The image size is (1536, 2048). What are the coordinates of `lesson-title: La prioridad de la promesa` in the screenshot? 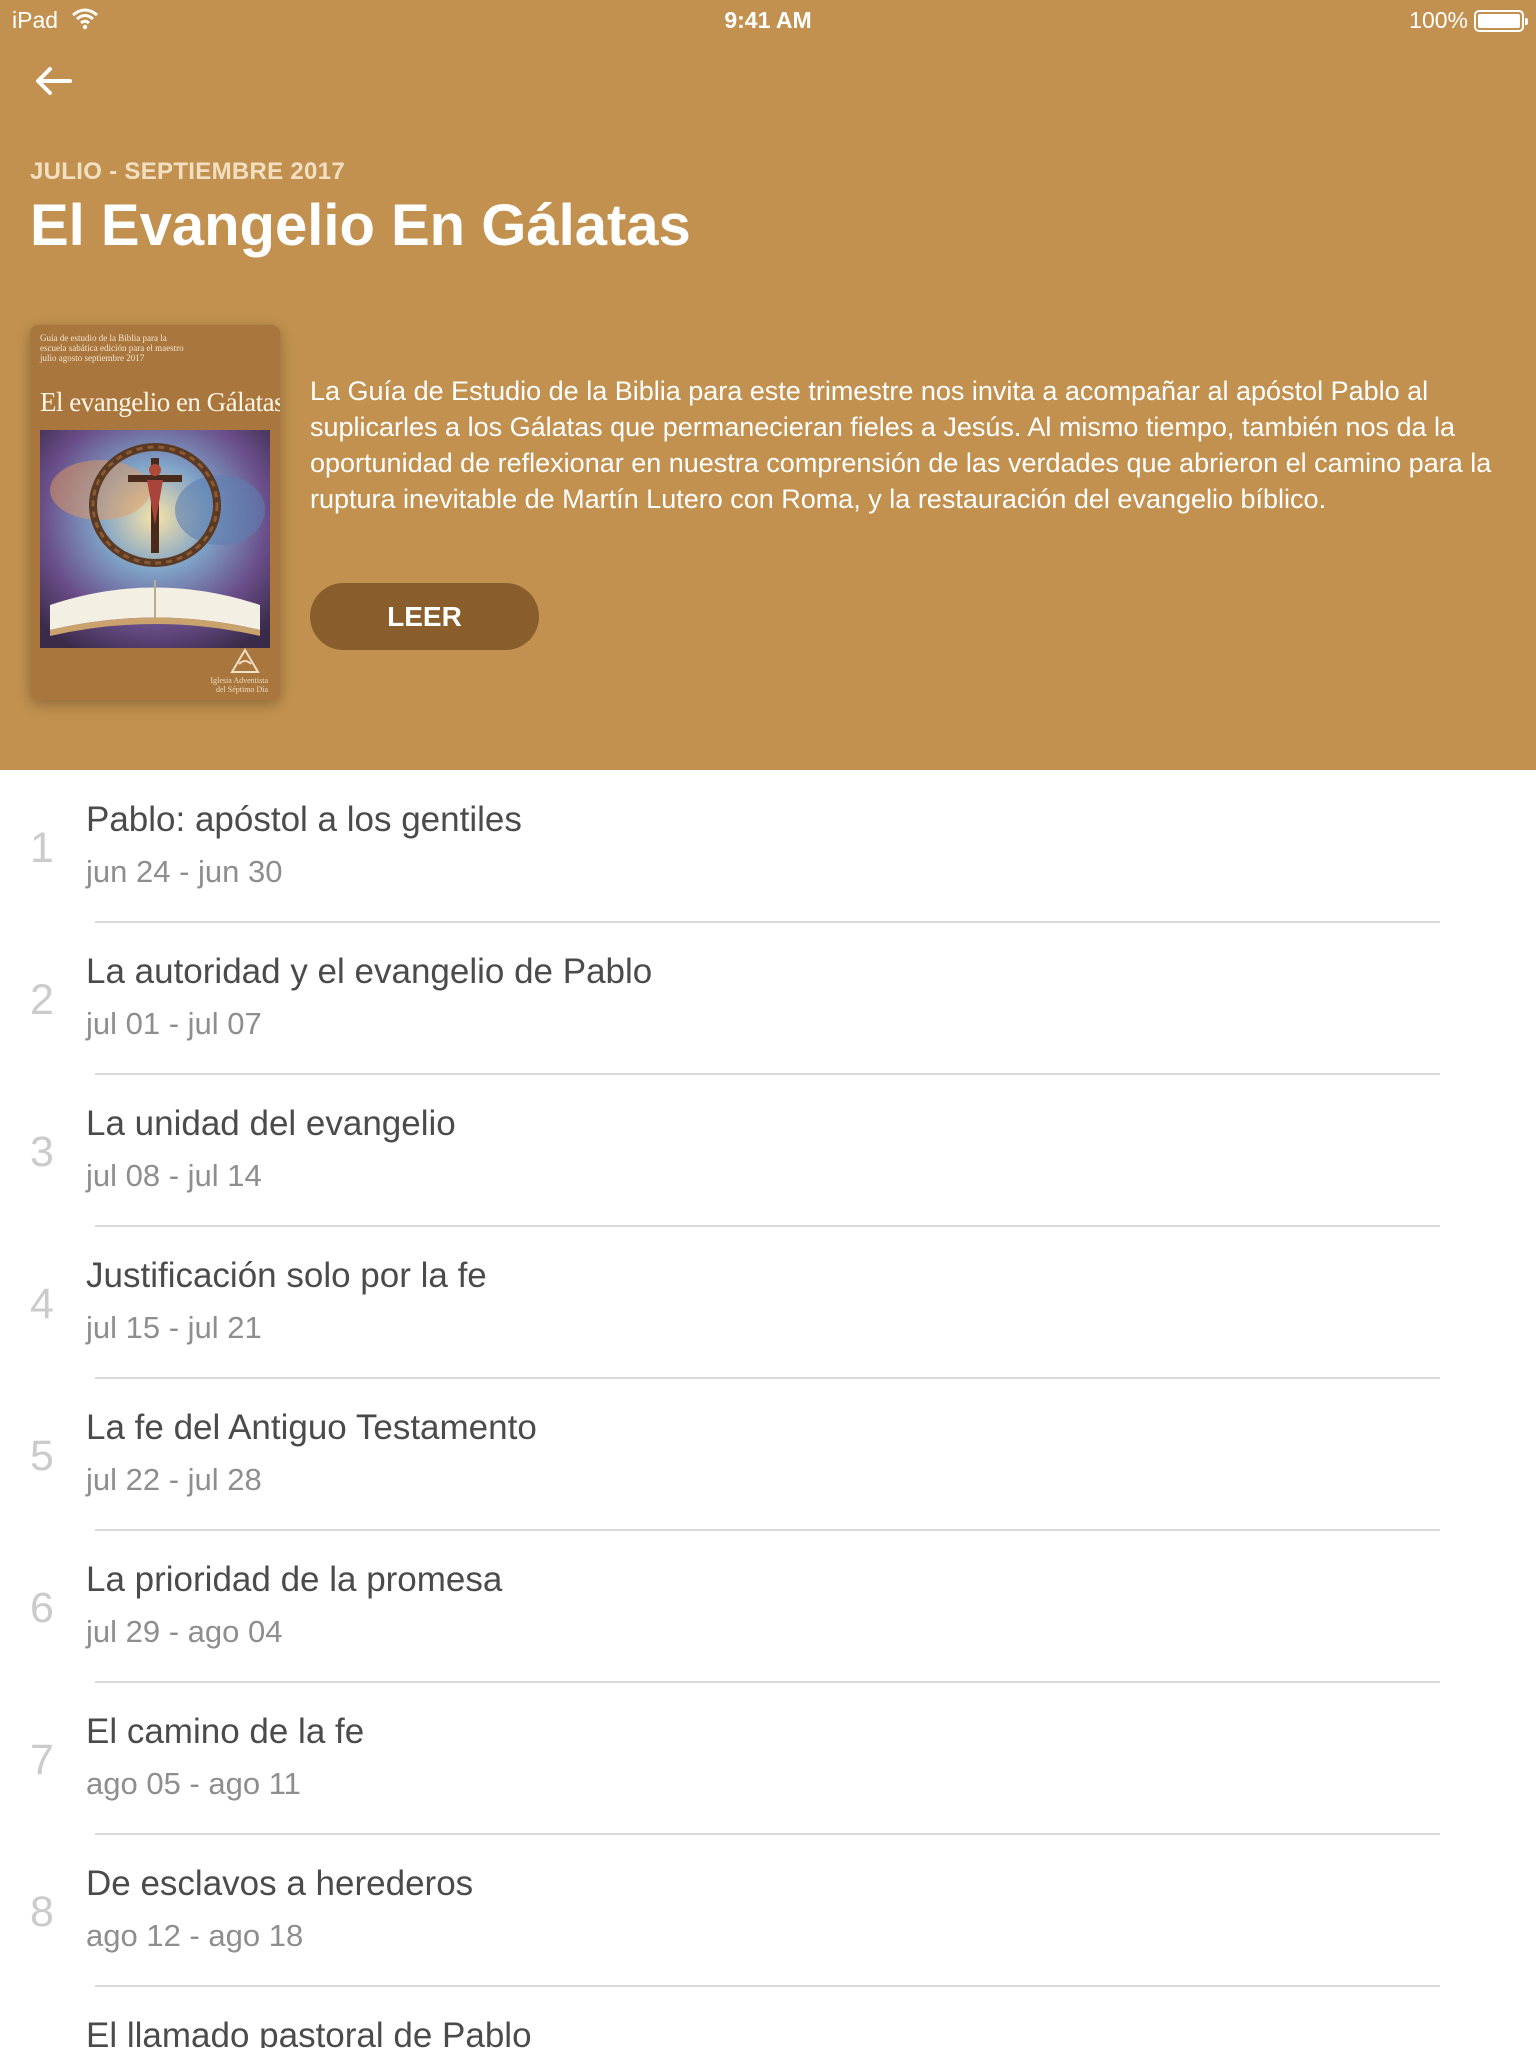 It's located at (294, 1579).